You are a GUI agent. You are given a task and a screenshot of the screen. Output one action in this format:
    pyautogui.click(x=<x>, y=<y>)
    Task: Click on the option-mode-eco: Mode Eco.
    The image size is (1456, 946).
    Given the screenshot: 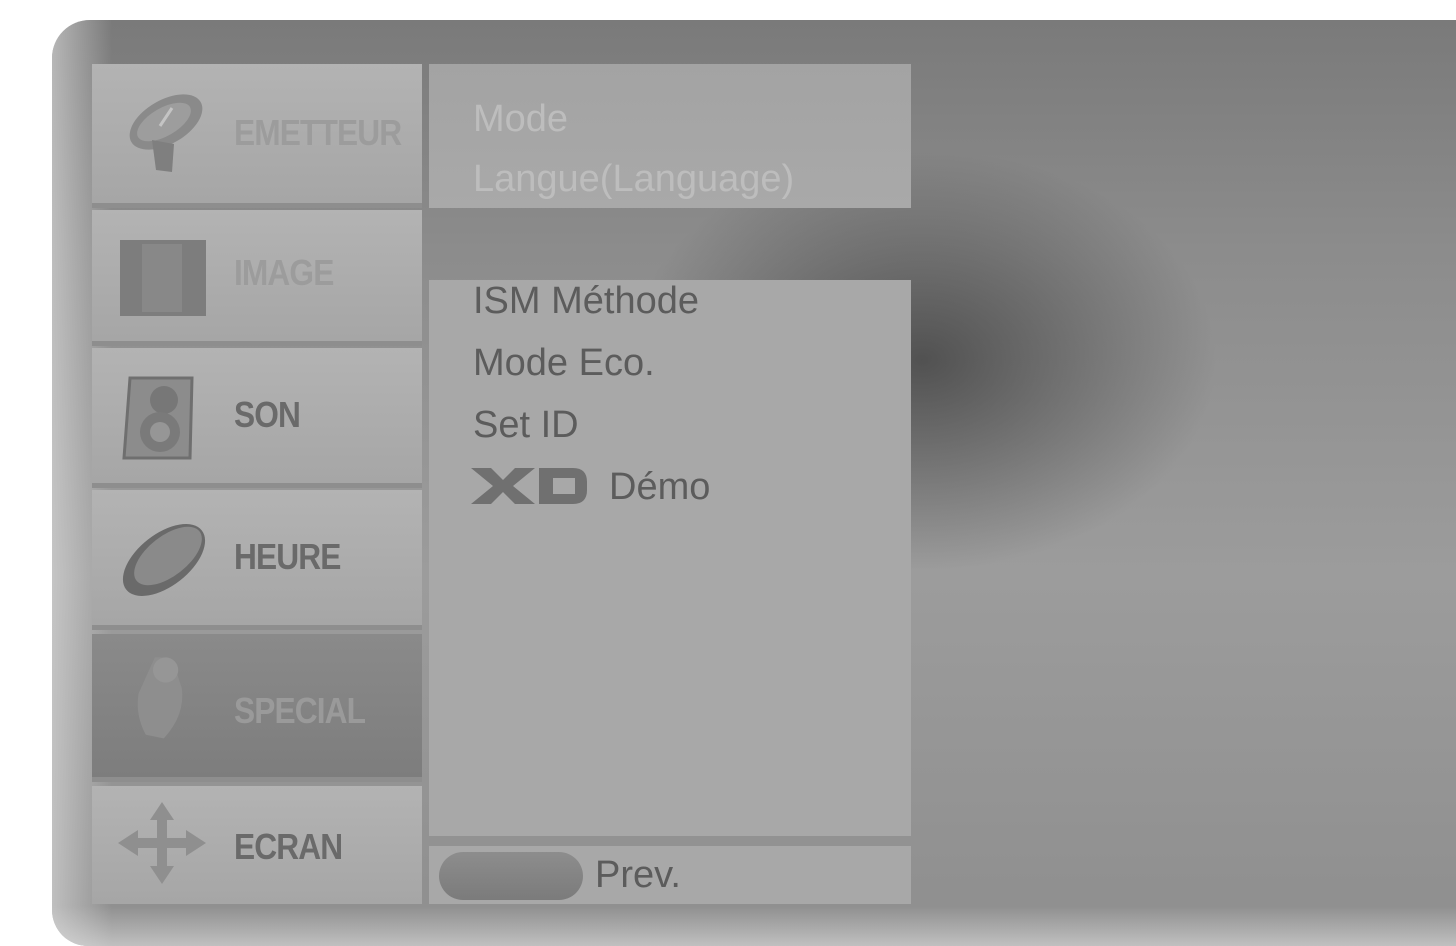 What is the action you would take?
    pyautogui.click(x=564, y=363)
    